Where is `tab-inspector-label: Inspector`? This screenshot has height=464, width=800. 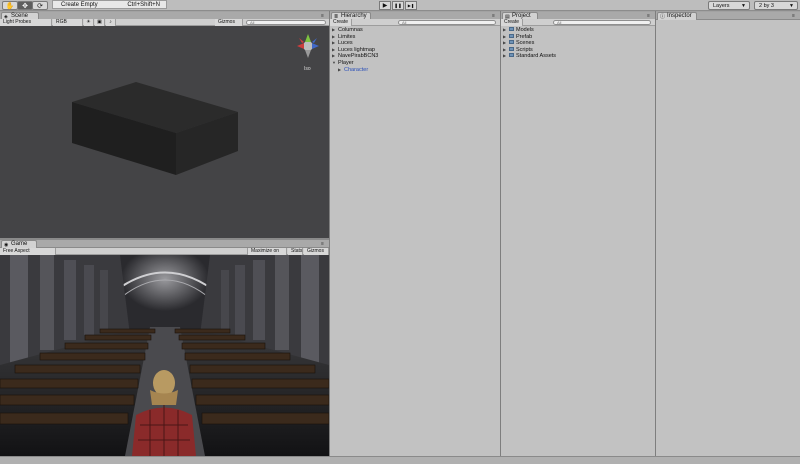 tab-inspector-label: Inspector is located at coordinates (679, 16).